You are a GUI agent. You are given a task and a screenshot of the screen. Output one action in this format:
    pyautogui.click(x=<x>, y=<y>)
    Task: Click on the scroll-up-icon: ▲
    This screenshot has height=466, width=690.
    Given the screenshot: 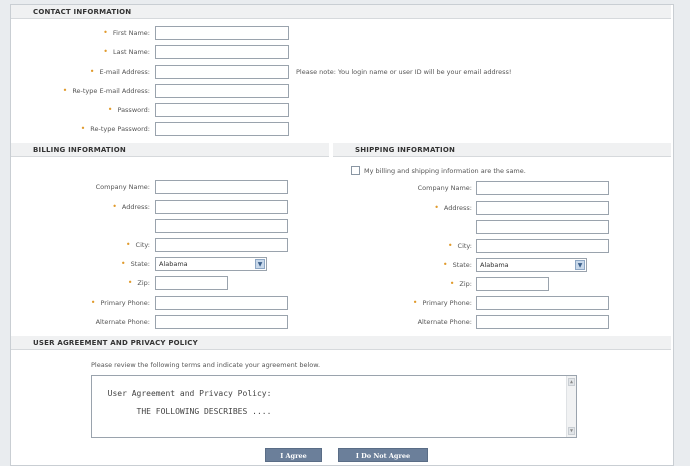 What is the action you would take?
    pyautogui.click(x=571, y=382)
    